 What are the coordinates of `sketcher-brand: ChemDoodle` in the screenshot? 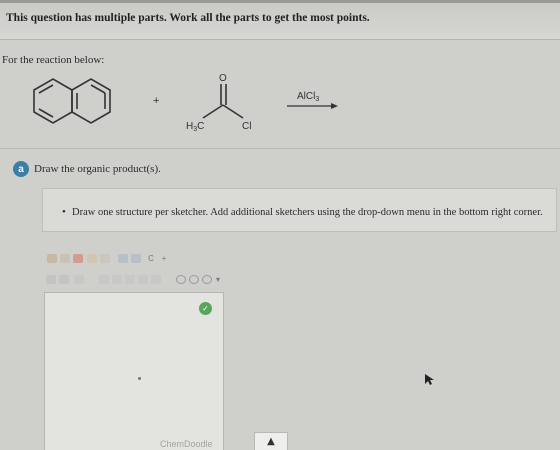 It's located at (186, 444).